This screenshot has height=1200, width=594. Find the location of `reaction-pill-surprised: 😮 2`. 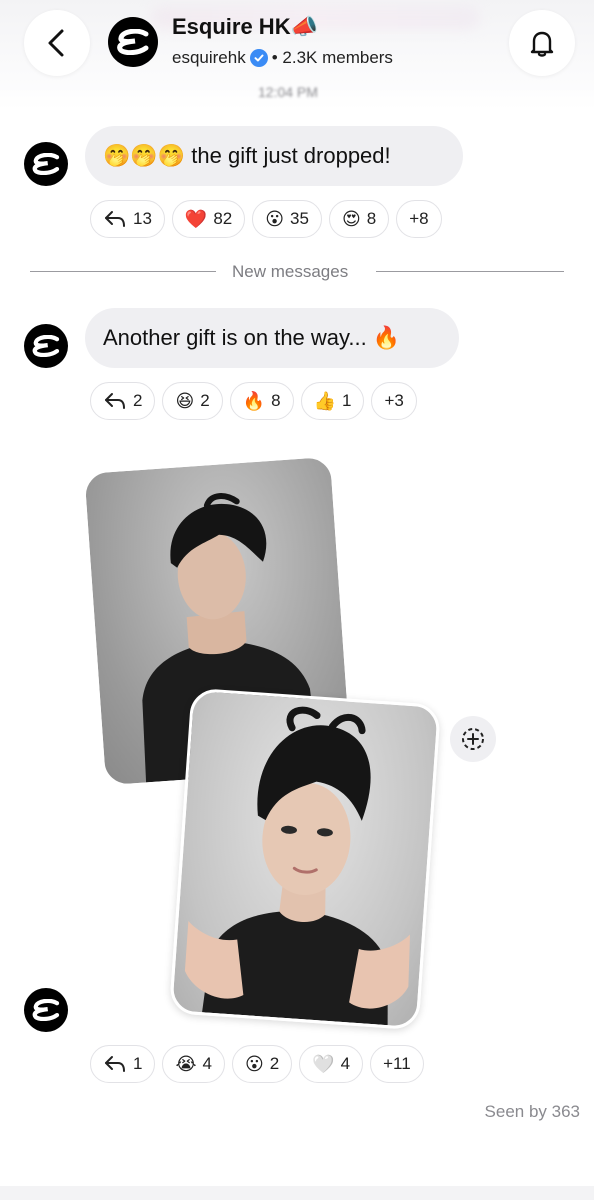

reaction-pill-surprised: 😮 2 is located at coordinates (262, 1064).